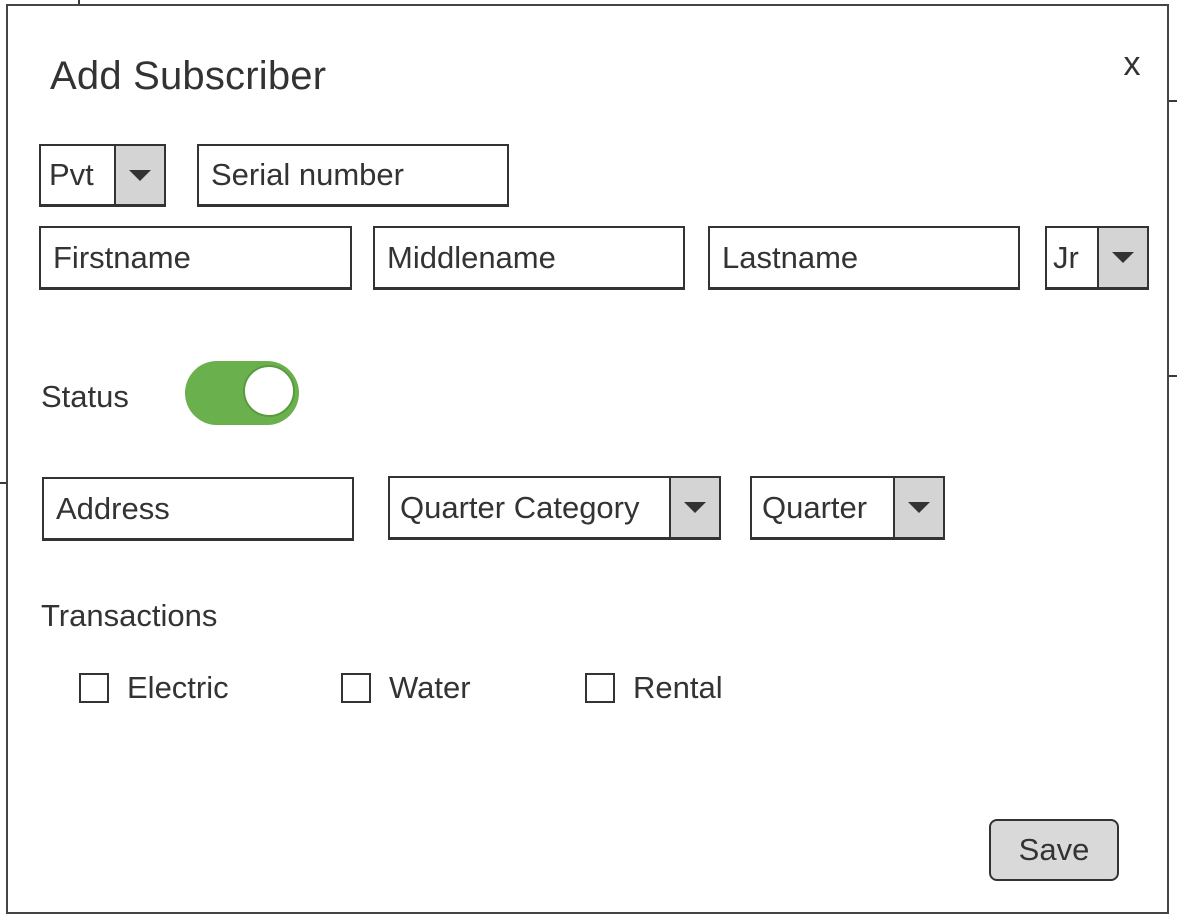  What do you see at coordinates (113, 508) in the screenshot?
I see `address-placeholder: Address` at bounding box center [113, 508].